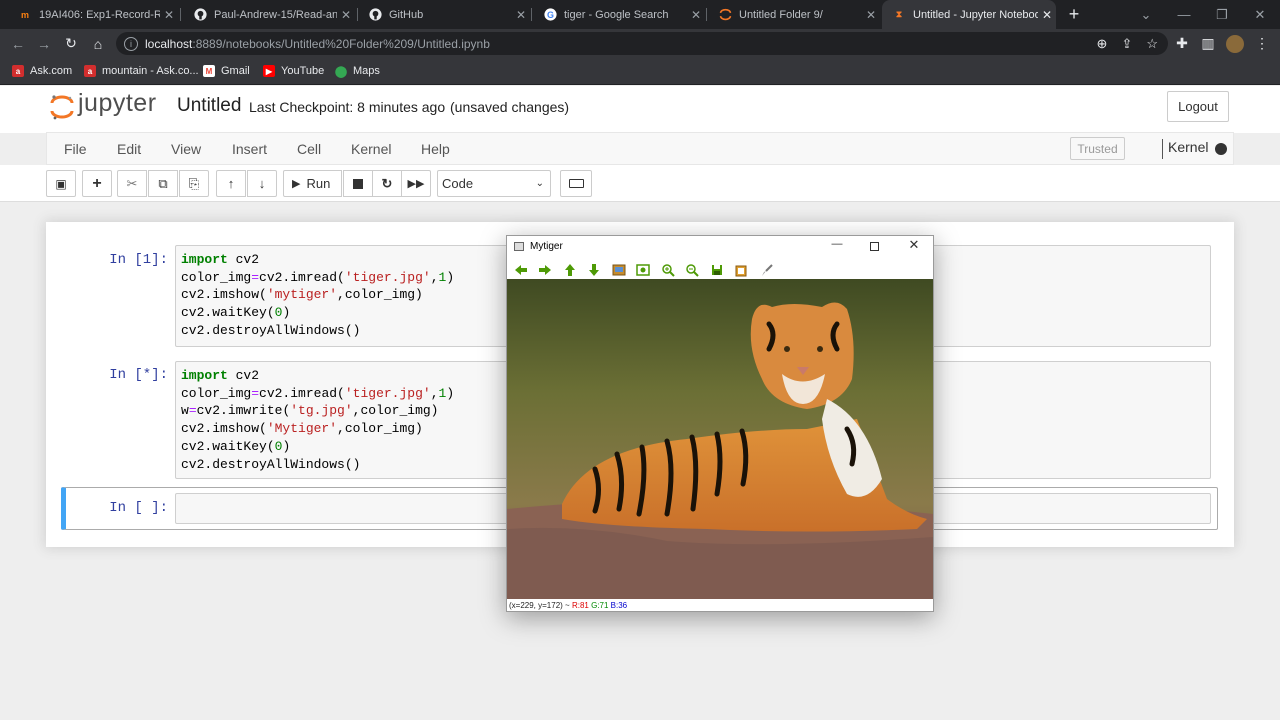 The width and height of the screenshot is (1280, 720). What do you see at coordinates (1102, 44) in the screenshot?
I see `zoom-icon: ⊕` at bounding box center [1102, 44].